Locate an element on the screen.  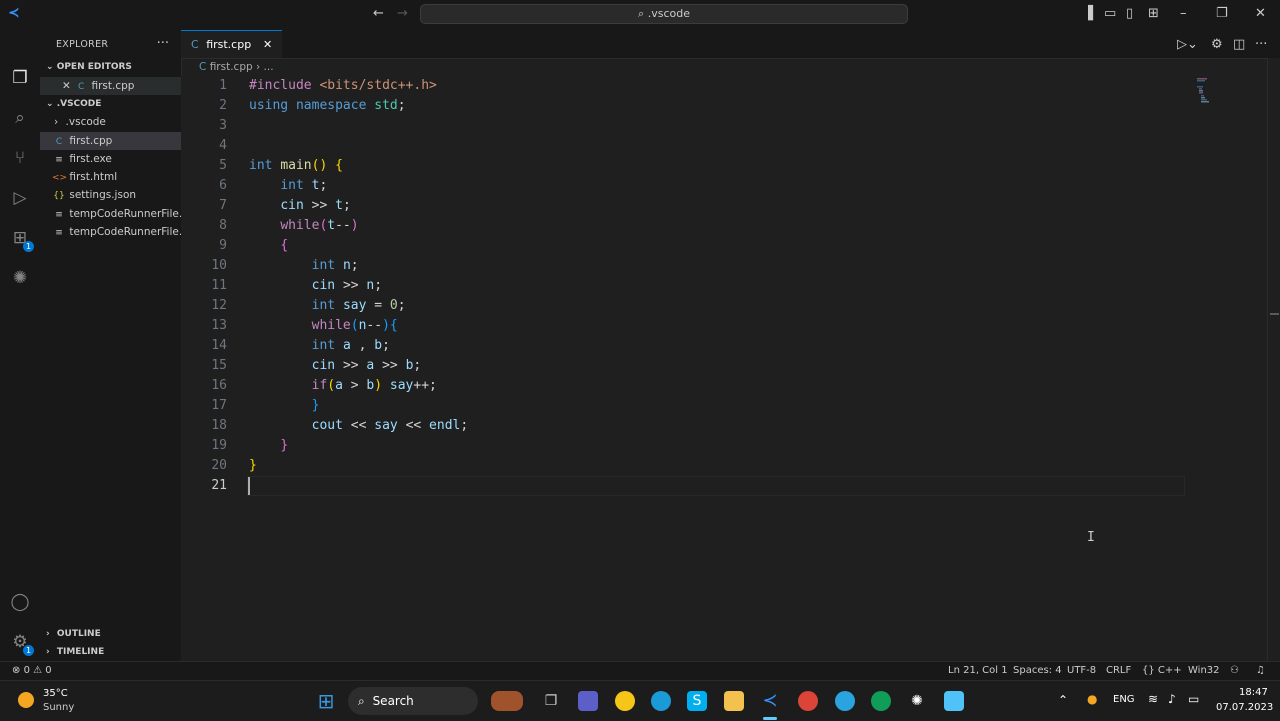
code-line: 16 if(a > b) say++; is located at coordinates (686, 386).